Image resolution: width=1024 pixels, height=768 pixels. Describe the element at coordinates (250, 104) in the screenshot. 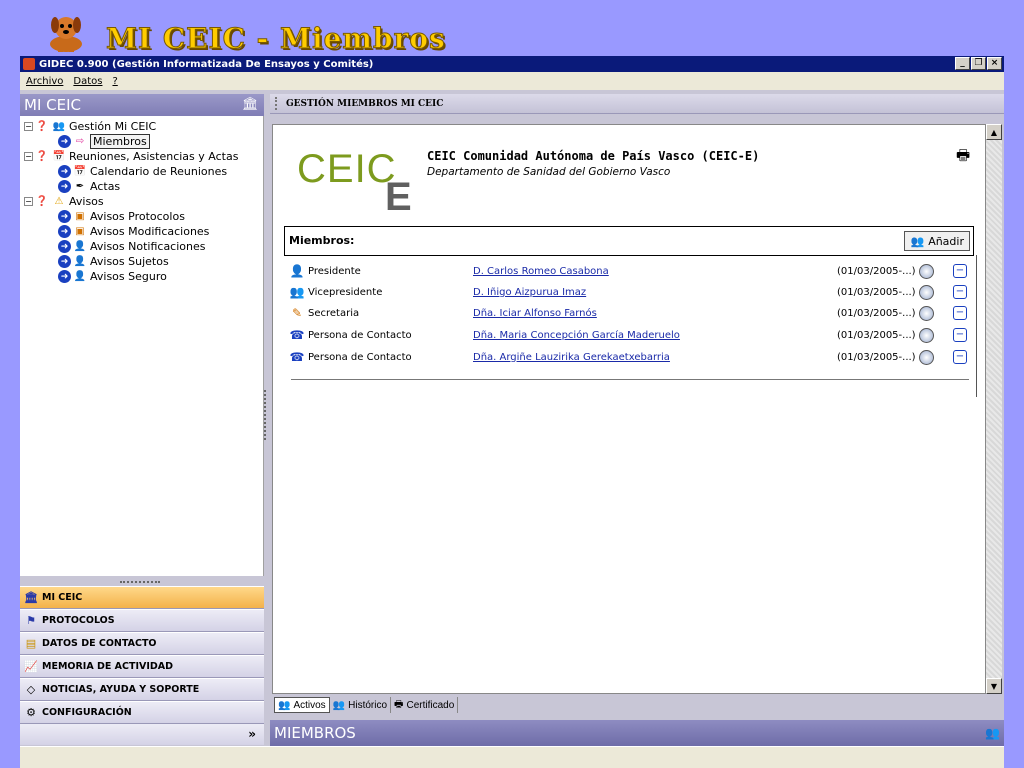

I see `bank-icon: 🏛` at that location.